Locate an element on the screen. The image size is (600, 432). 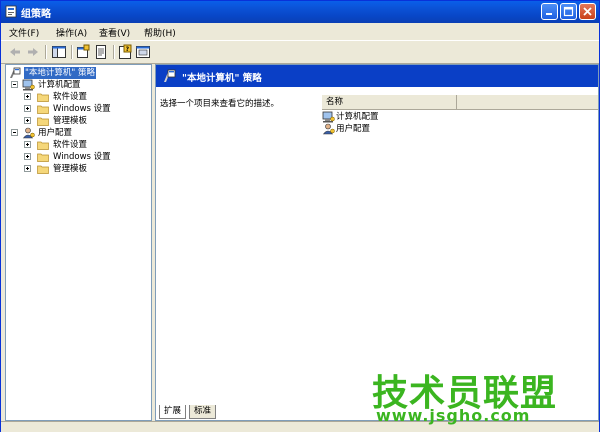
back-icon is located at coordinates (15, 52).